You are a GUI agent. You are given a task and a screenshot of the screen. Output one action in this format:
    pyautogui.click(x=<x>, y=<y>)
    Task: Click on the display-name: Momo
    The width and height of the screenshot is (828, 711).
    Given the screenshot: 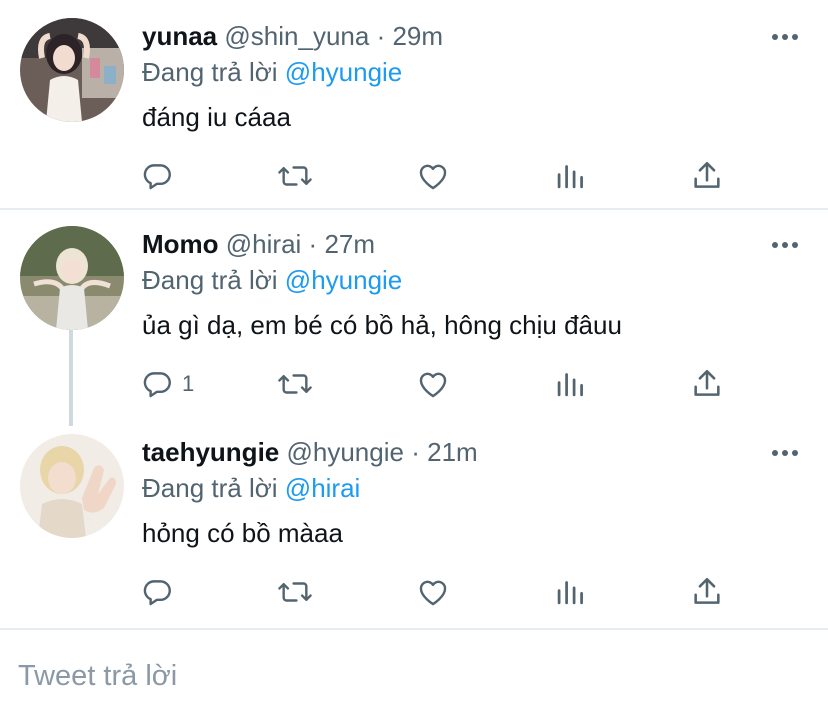 What is the action you would take?
    pyautogui.click(x=180, y=244)
    